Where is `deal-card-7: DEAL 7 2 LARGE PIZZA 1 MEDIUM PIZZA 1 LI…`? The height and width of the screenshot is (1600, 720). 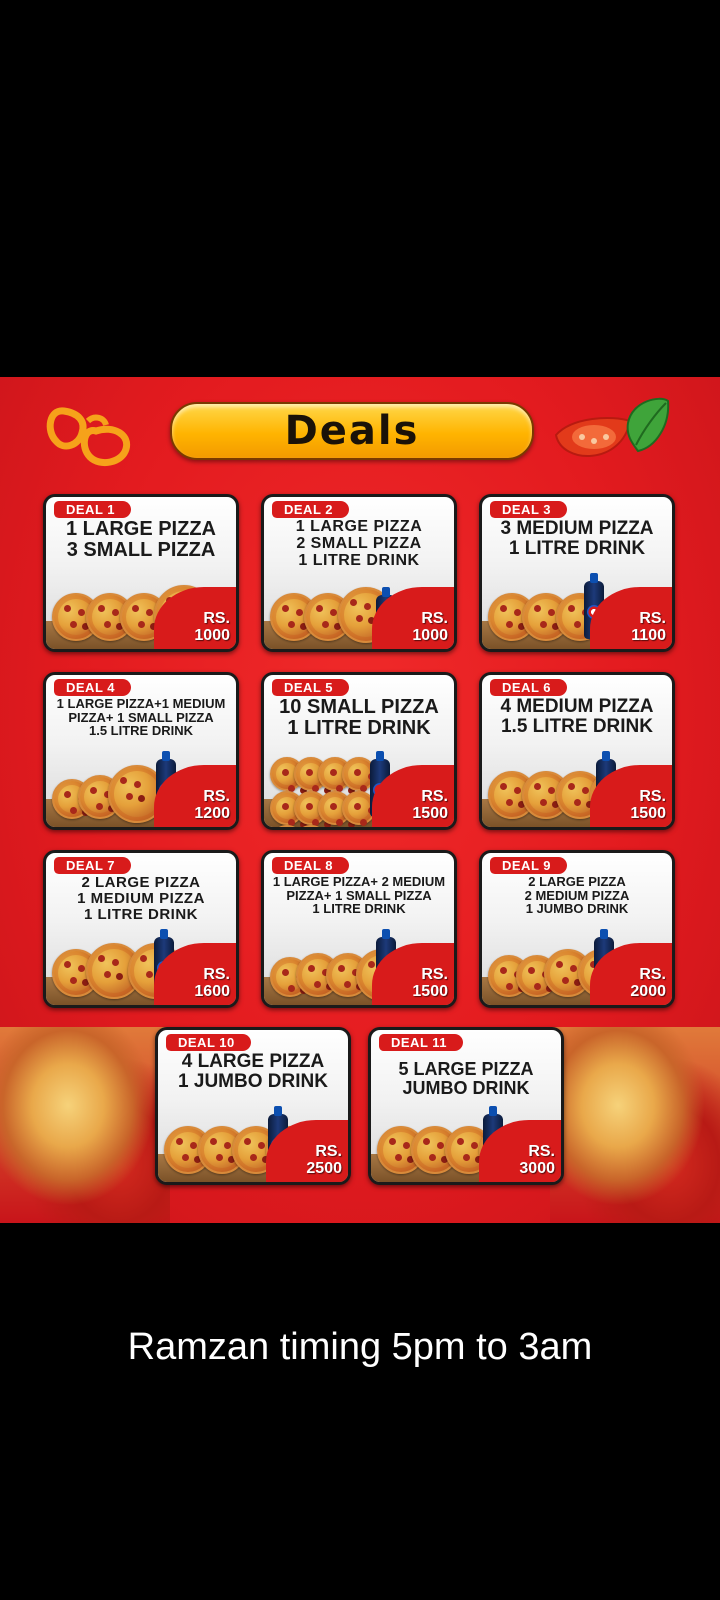
deal-card-7: DEAL 7 2 LARGE PIZZA 1 MEDIUM PIZZA 1 LI… is located at coordinates (141, 929).